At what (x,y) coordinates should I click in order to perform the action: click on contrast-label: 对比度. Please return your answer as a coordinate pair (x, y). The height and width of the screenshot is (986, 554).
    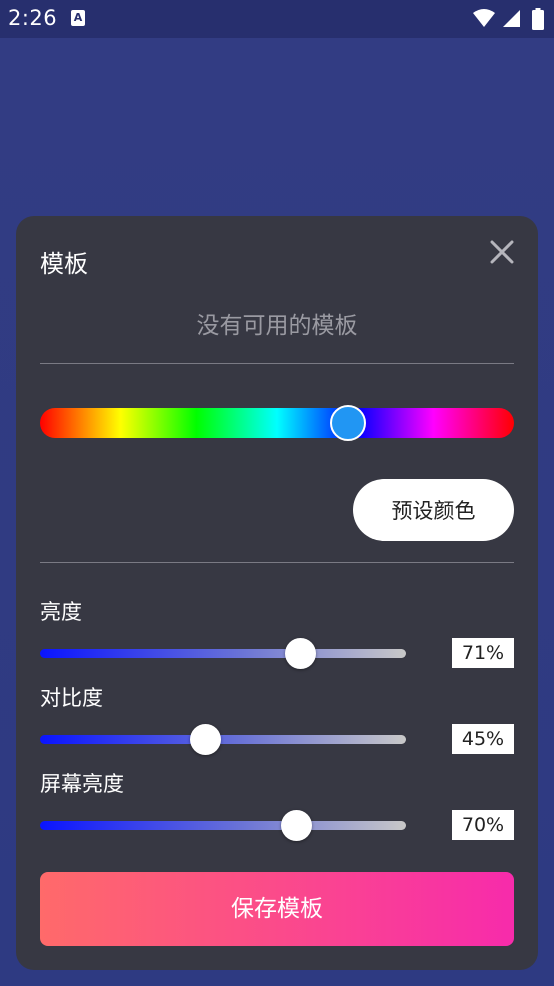
    Looking at the image, I should click on (71, 698).